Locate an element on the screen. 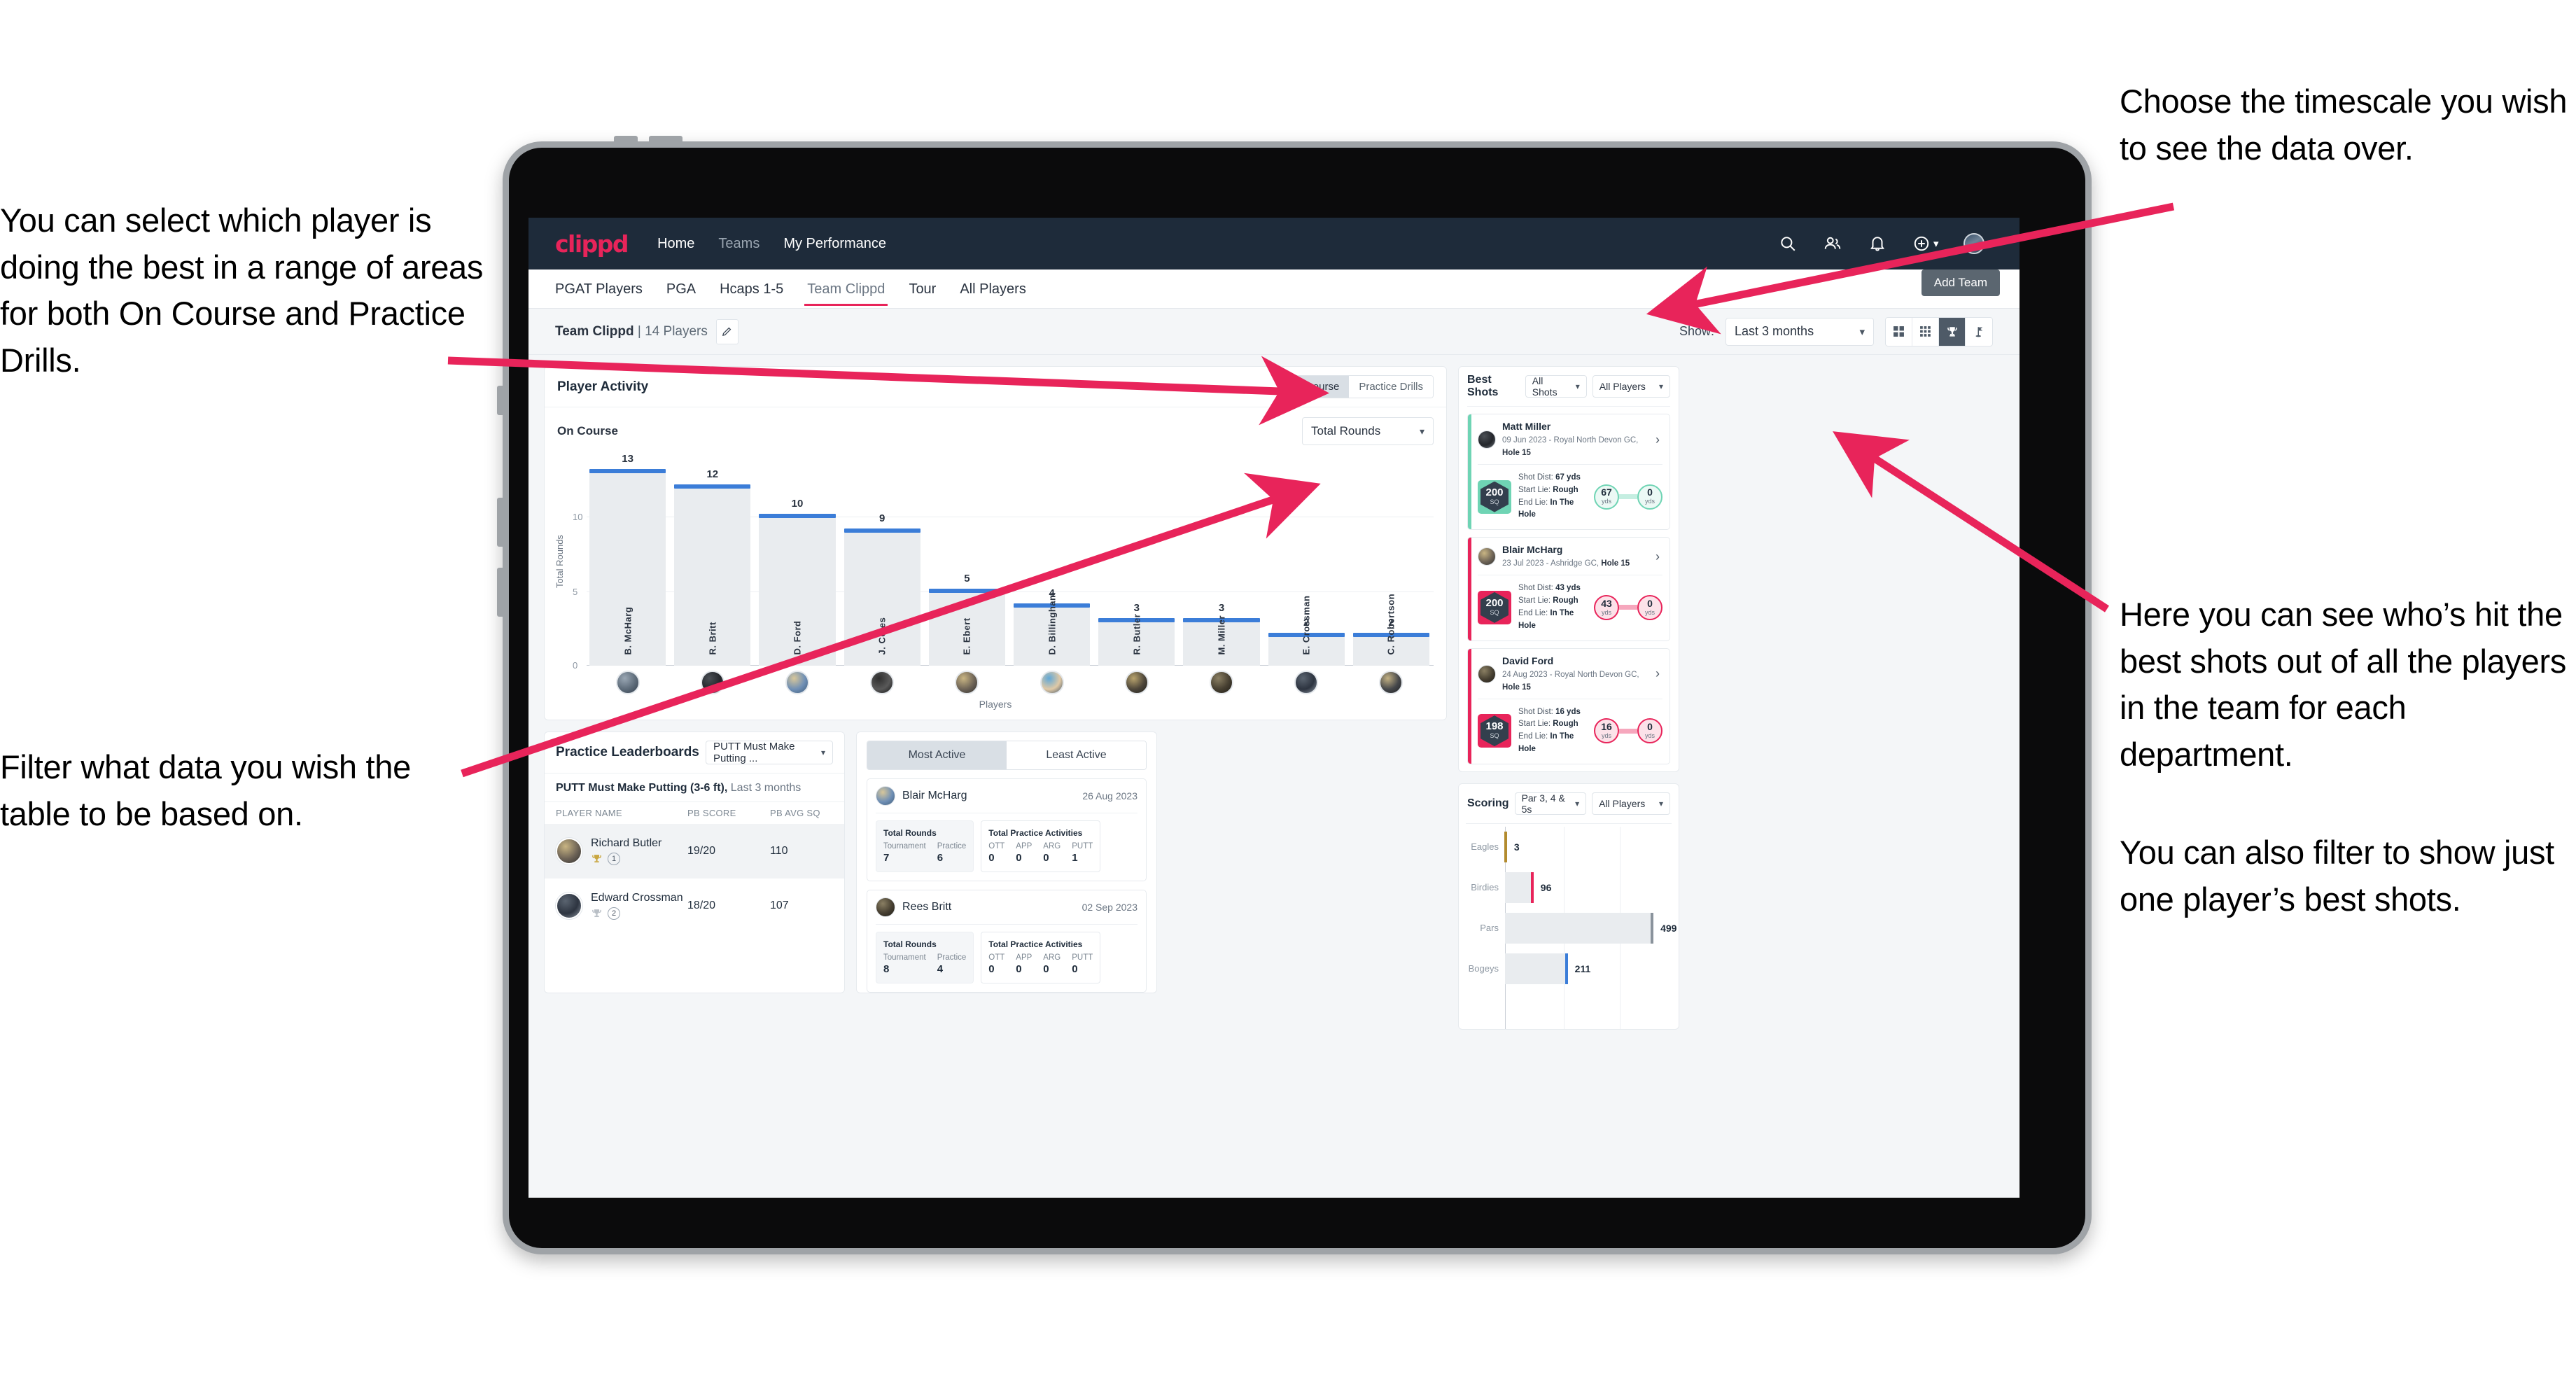 The image size is (2576, 1386). scoring-category-label: Eagles is located at coordinates (1485, 847).